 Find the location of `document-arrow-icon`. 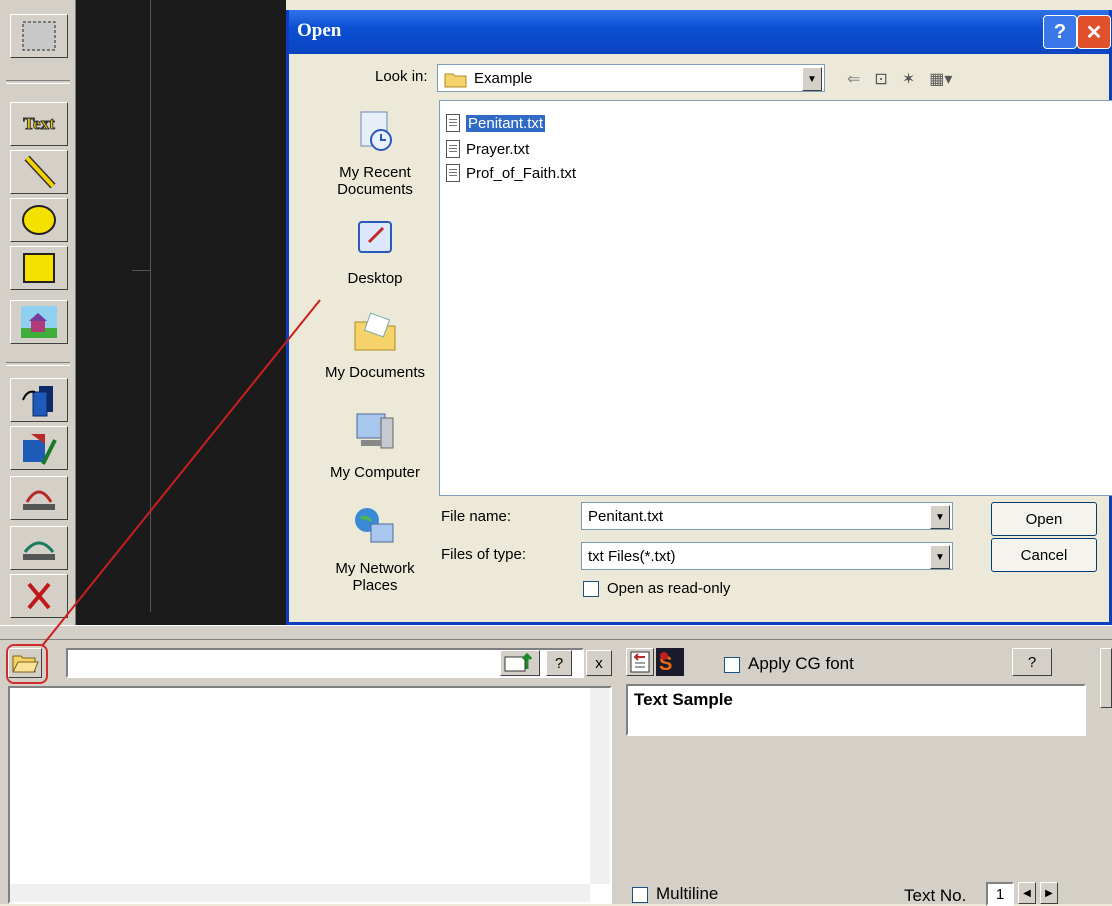

document-arrow-icon is located at coordinates (640, 662).